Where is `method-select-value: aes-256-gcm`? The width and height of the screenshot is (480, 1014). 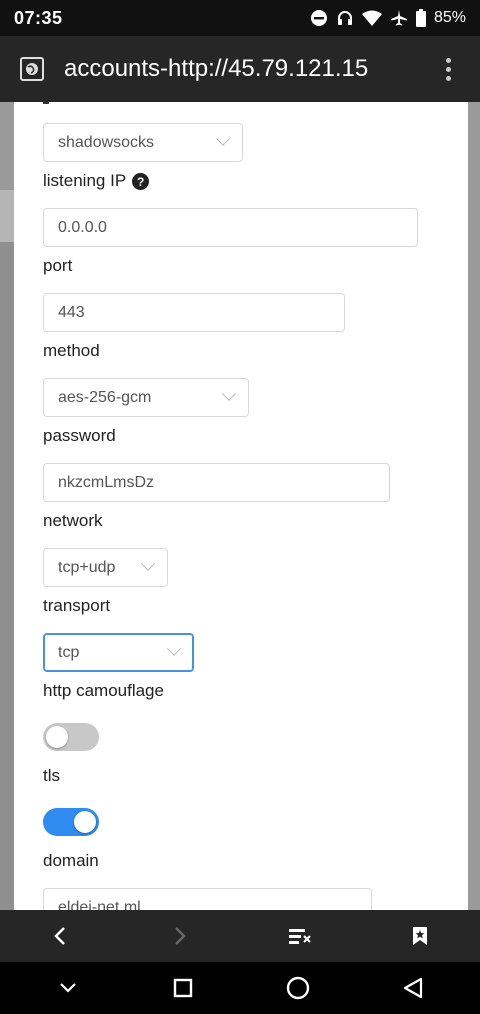
method-select-value: aes-256-gcm is located at coordinates (105, 397).